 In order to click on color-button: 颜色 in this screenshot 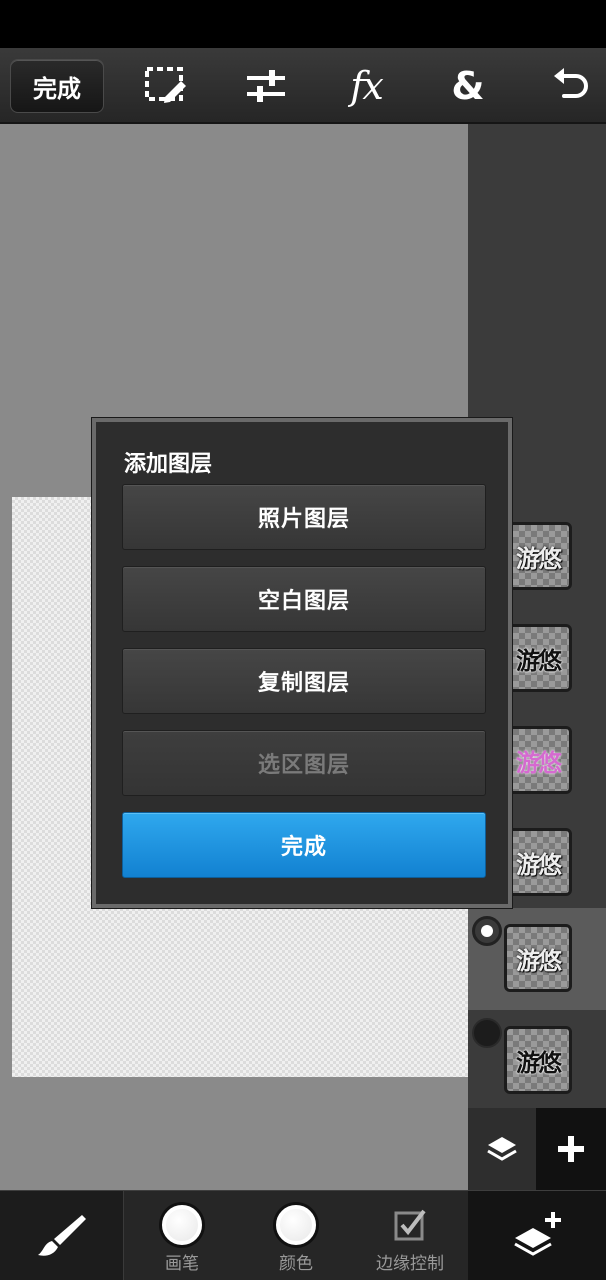, I will do `click(296, 1235)`.